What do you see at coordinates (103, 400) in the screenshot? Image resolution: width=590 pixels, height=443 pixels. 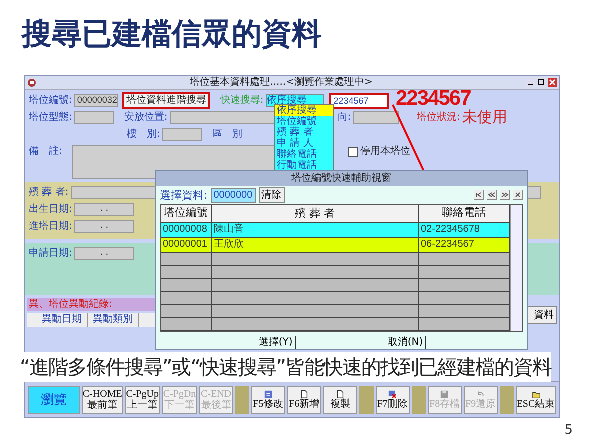 I see `toolbar-button: C-HOME 最前筆` at bounding box center [103, 400].